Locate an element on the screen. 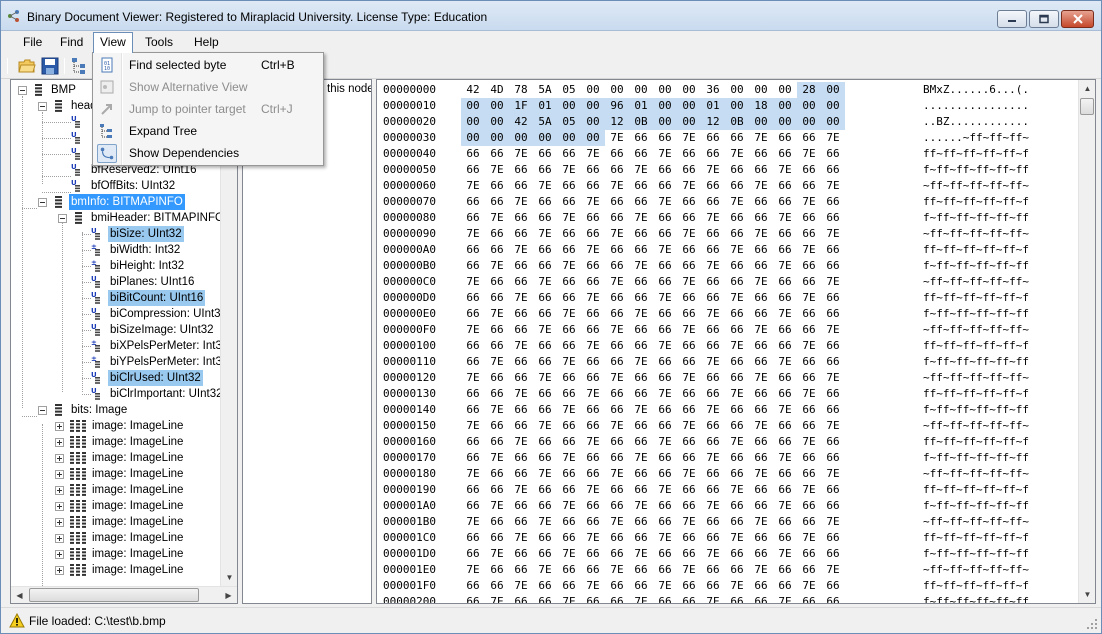 This screenshot has width=1102, height=634. minimize-button is located at coordinates (1012, 19).